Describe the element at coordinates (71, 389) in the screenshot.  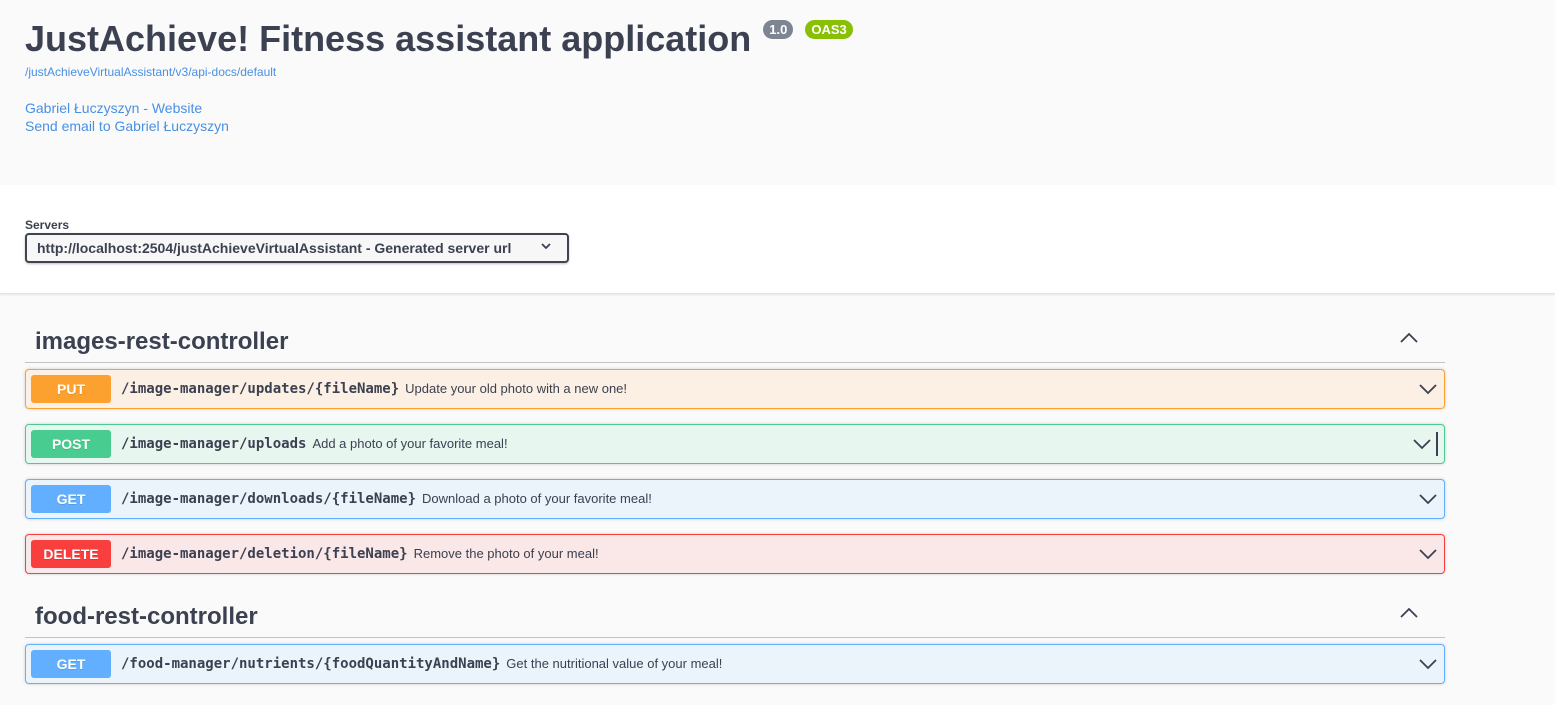
I see `method-badge: PUT` at that location.